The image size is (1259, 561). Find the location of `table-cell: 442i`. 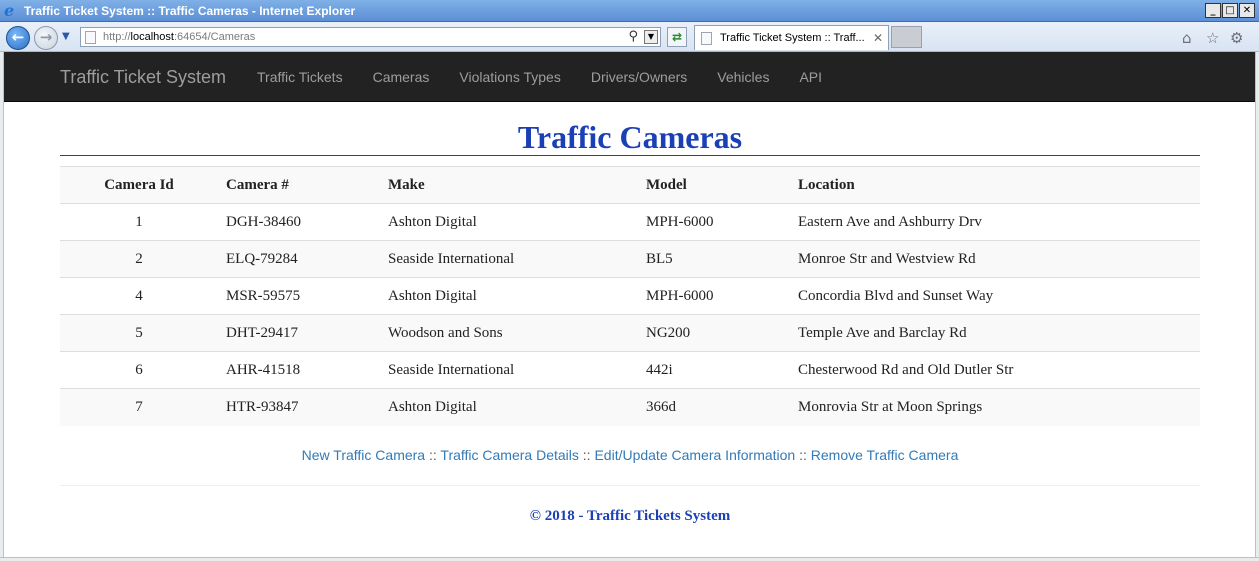

table-cell: 442i is located at coordinates (714, 370).